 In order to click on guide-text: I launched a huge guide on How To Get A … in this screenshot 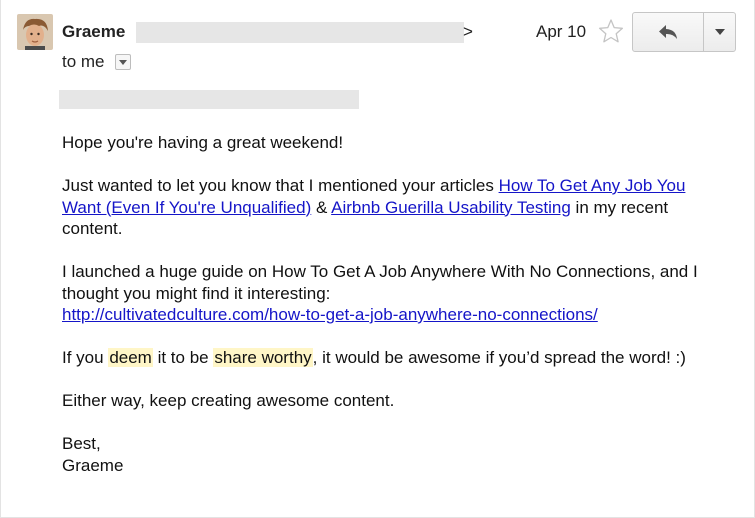, I will do `click(380, 282)`.